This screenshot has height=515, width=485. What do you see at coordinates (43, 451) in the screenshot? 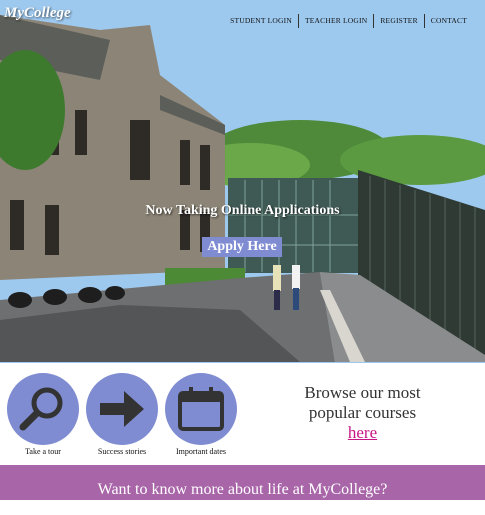
I see `take-a-tour-label: Take a tour` at bounding box center [43, 451].